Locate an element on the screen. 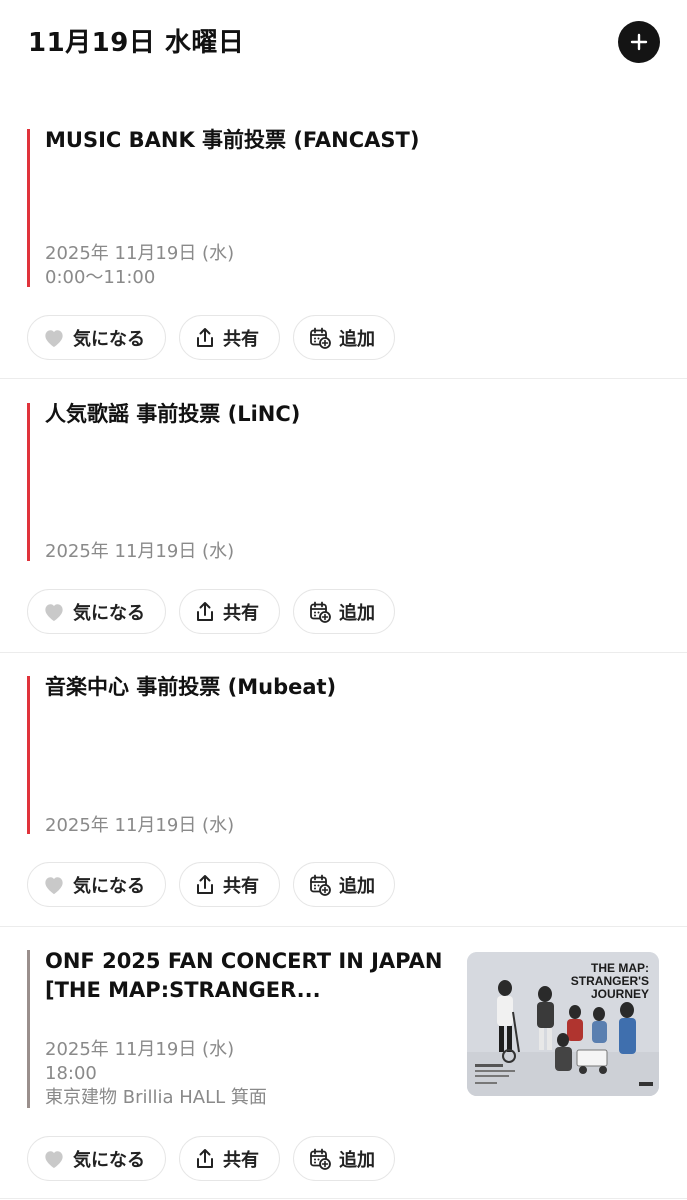 Image resolution: width=687 pixels, height=1200 pixels. add-event-button is located at coordinates (639, 42).